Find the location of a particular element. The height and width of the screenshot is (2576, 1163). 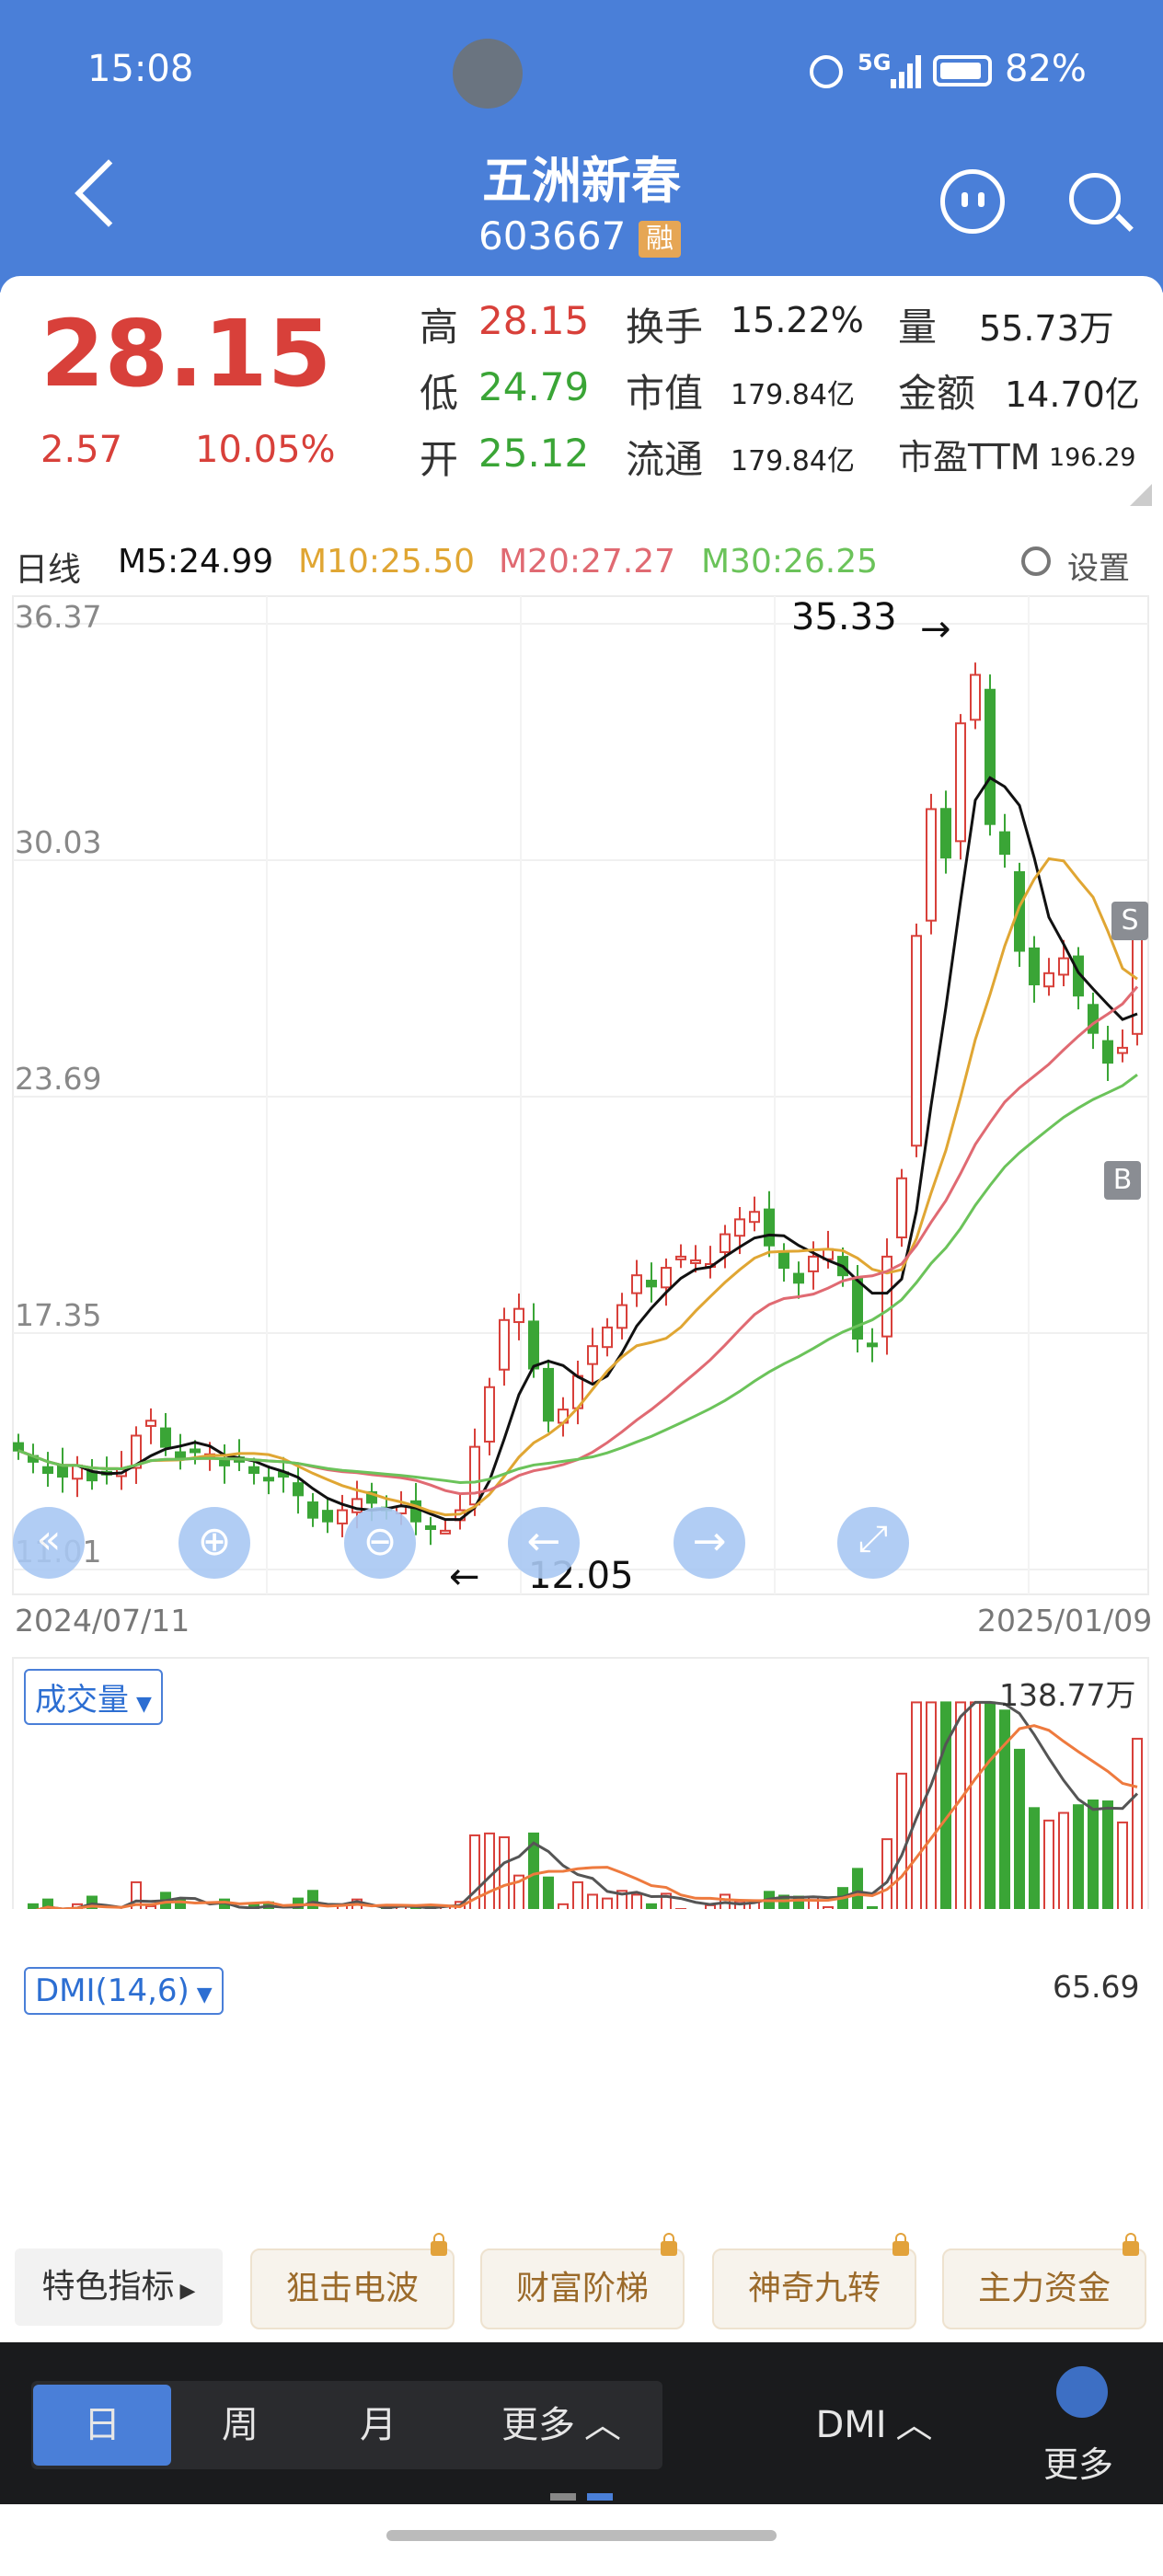

amount-label: 金额 is located at coordinates (937, 393).